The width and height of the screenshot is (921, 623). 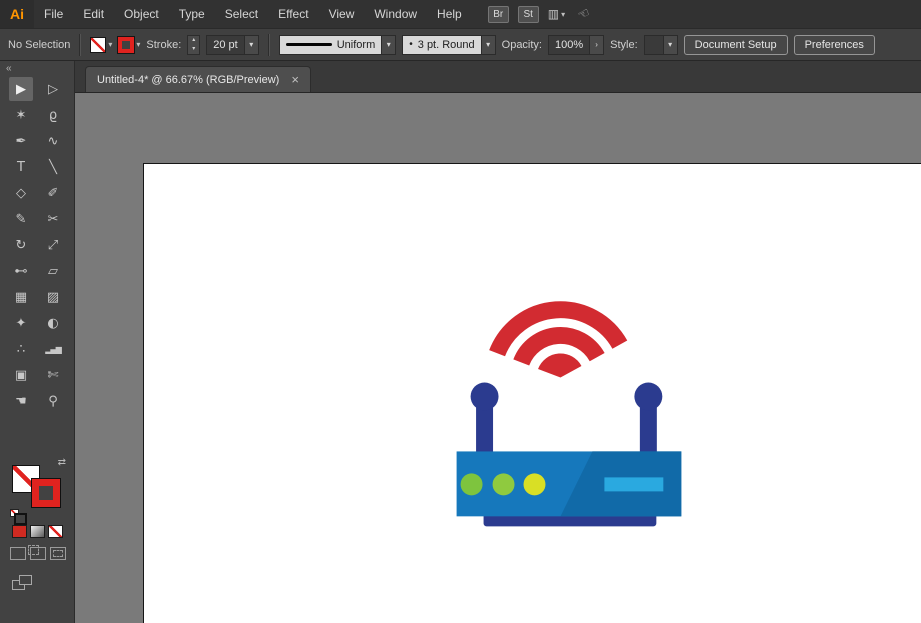 I want to click on stock-button: St, so click(x=528, y=14).